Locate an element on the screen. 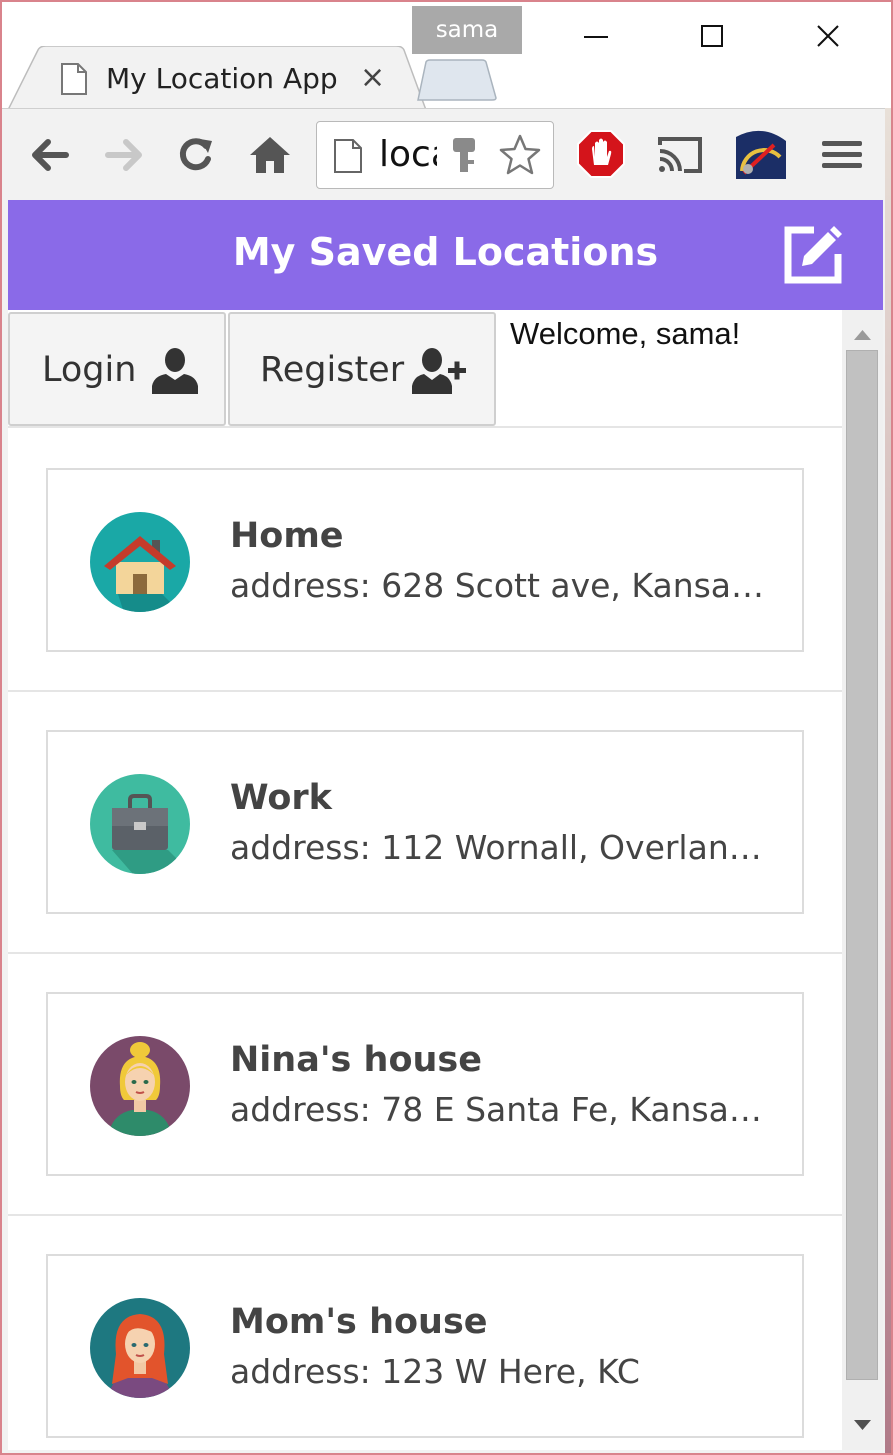 The height and width of the screenshot is (1455, 893). add-user-icon is located at coordinates (439, 371).